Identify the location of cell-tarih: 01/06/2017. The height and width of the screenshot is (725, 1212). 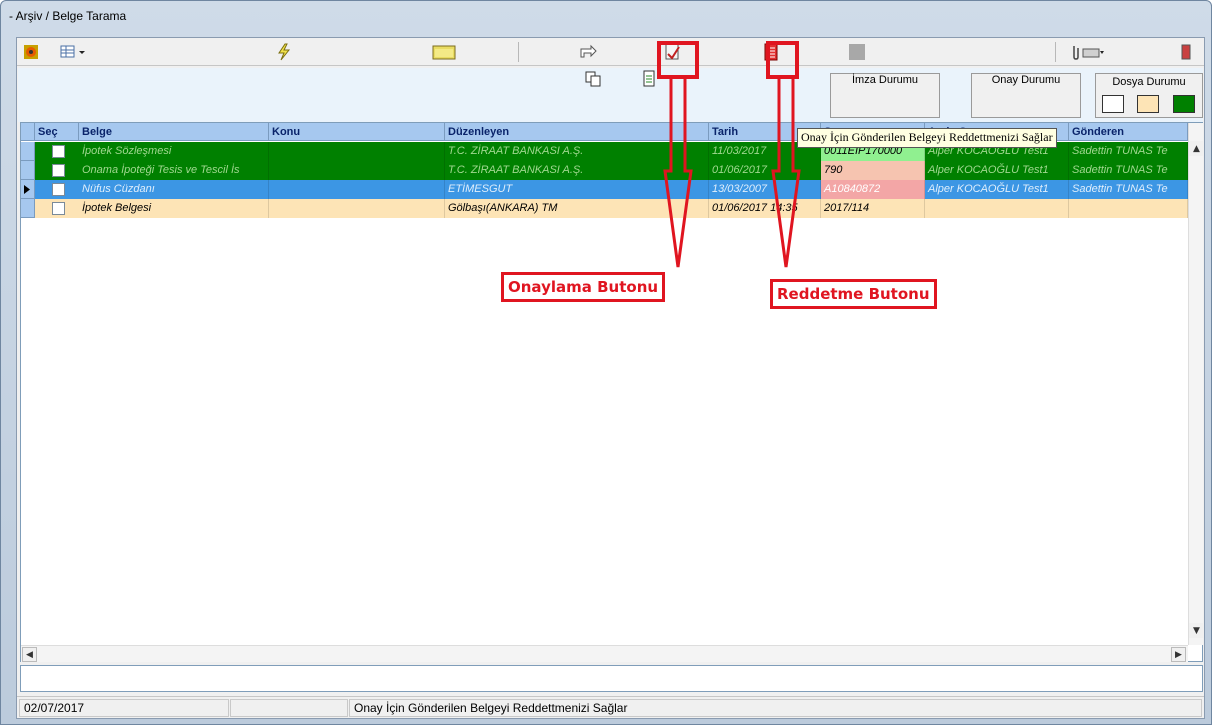
(765, 170).